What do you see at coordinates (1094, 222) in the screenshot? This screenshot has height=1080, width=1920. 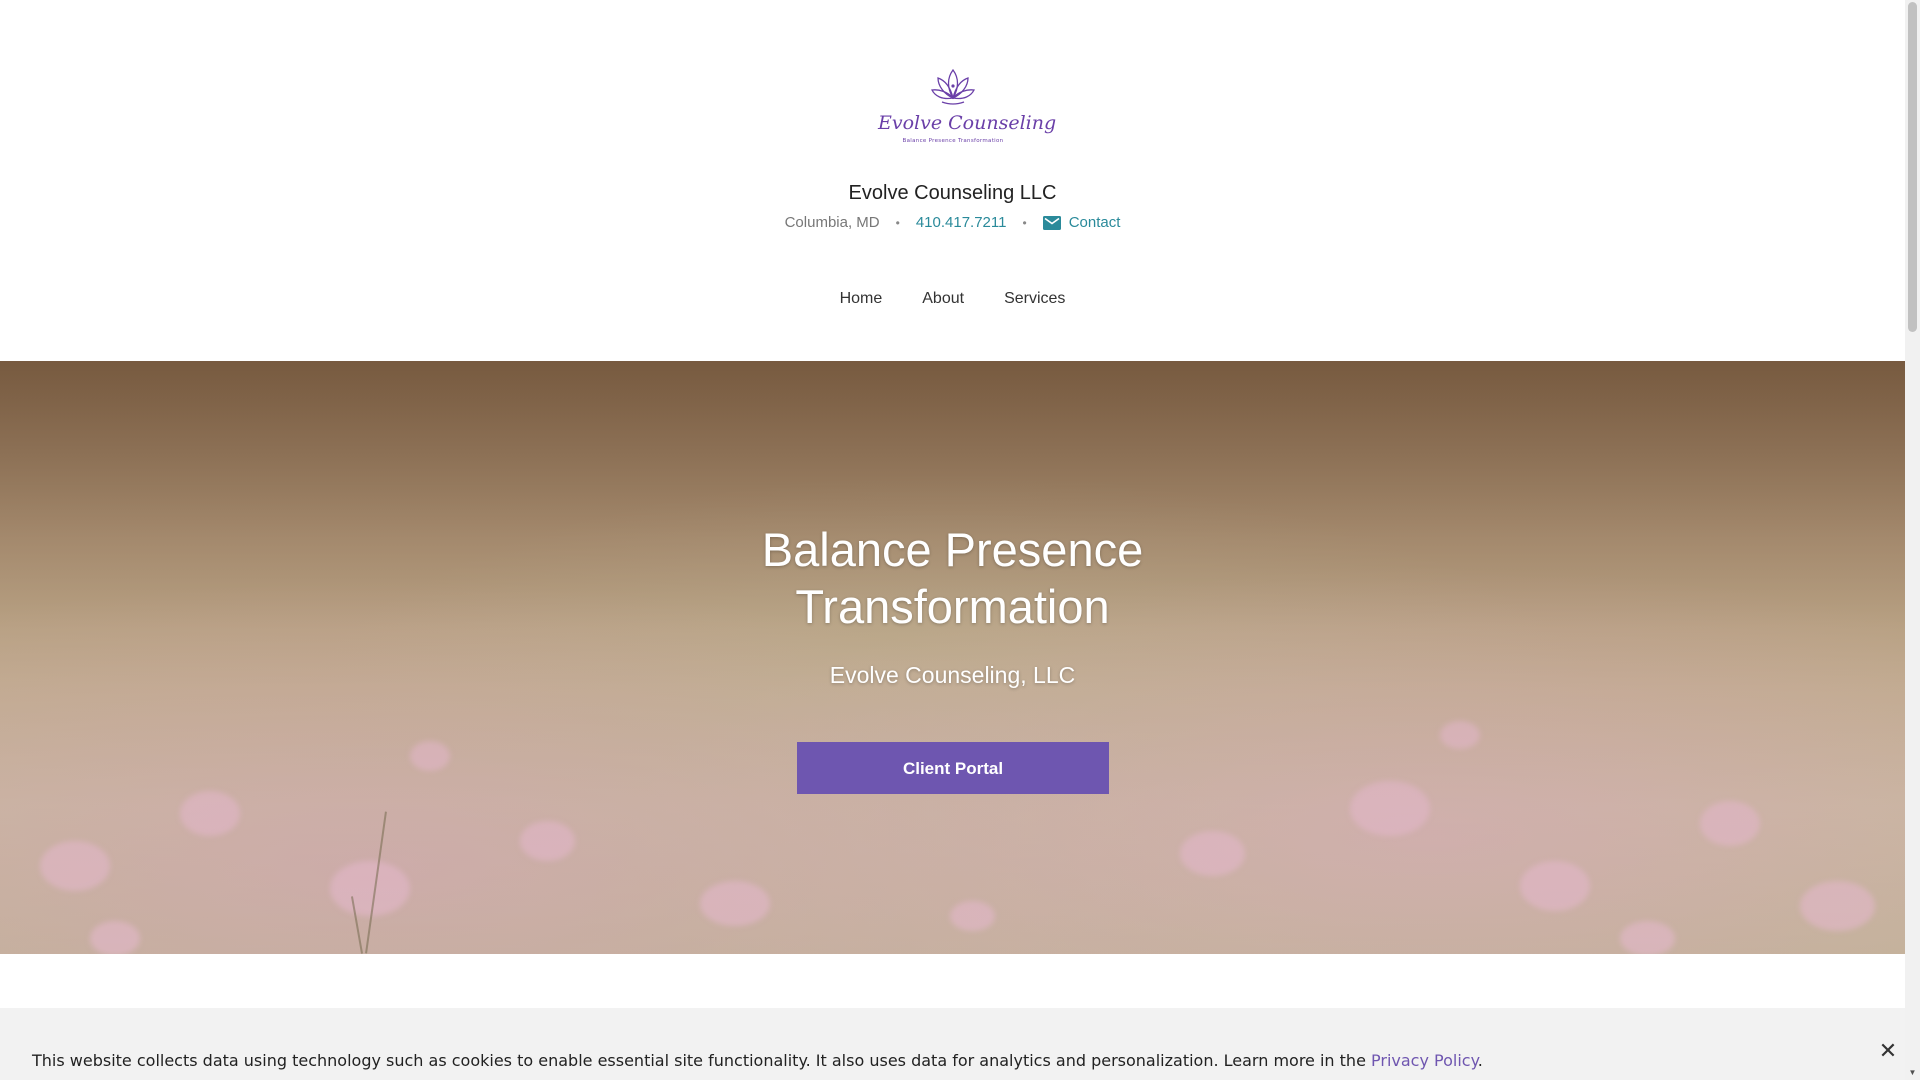 I see `contact-label: Contact` at bounding box center [1094, 222].